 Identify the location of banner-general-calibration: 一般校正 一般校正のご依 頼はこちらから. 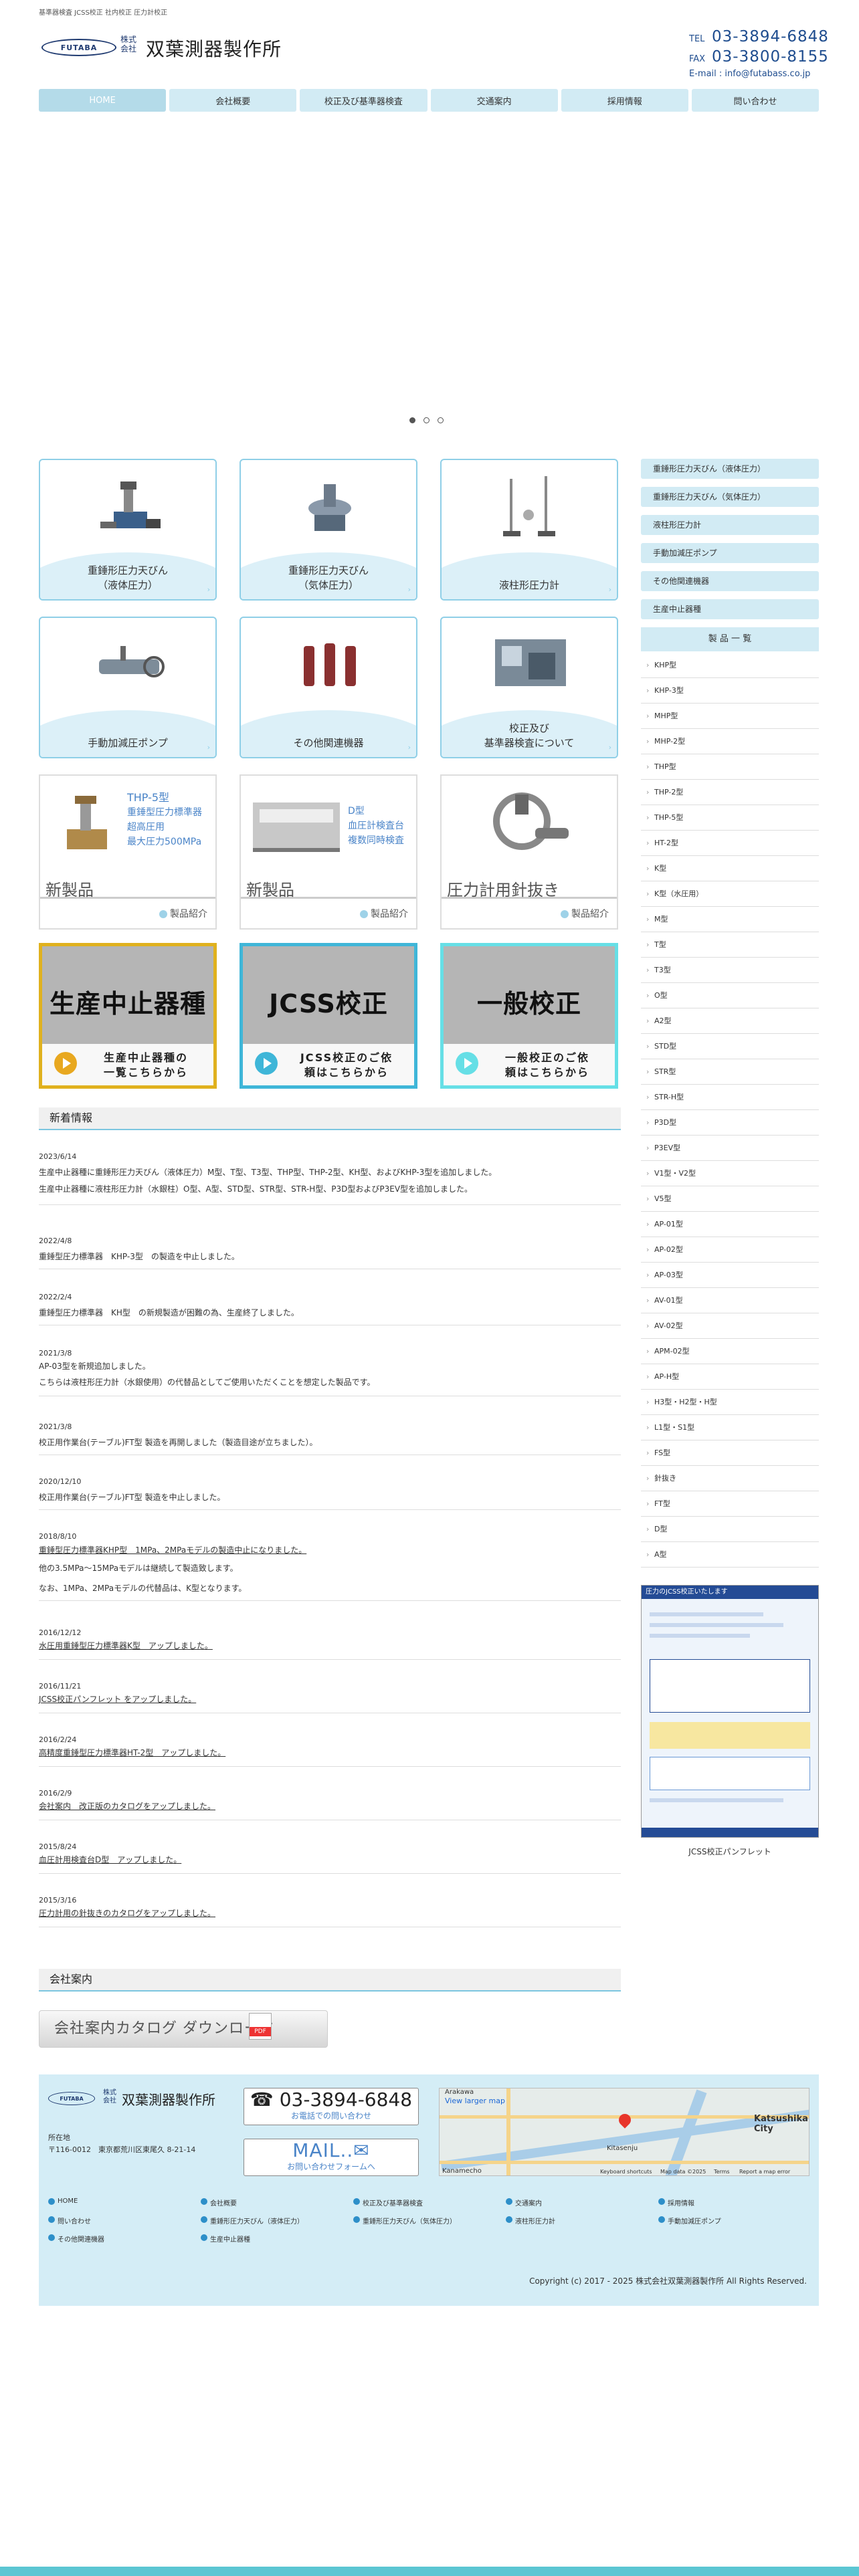
(529, 1016).